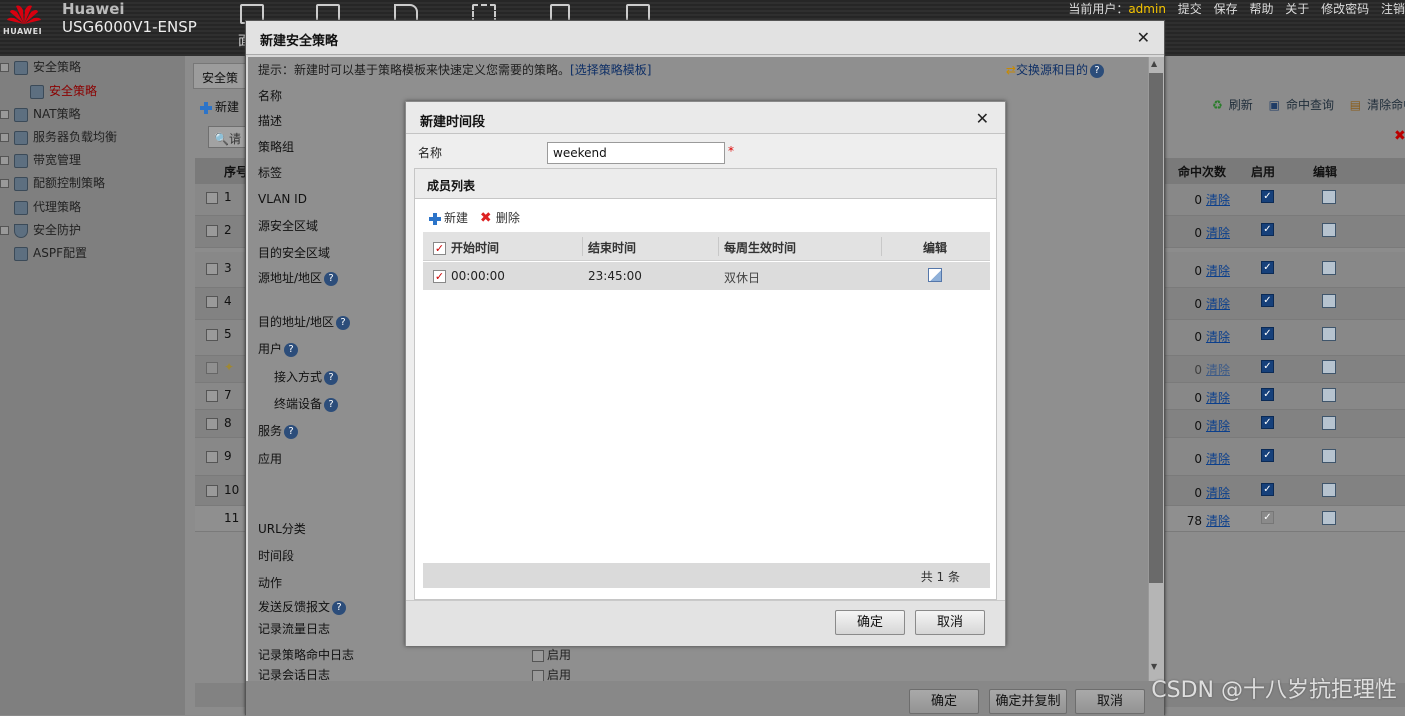 Image resolution: width=1405 pixels, height=716 pixels. Describe the element at coordinates (1263, 171) in the screenshot. I see `col-enabled: 启用` at that location.